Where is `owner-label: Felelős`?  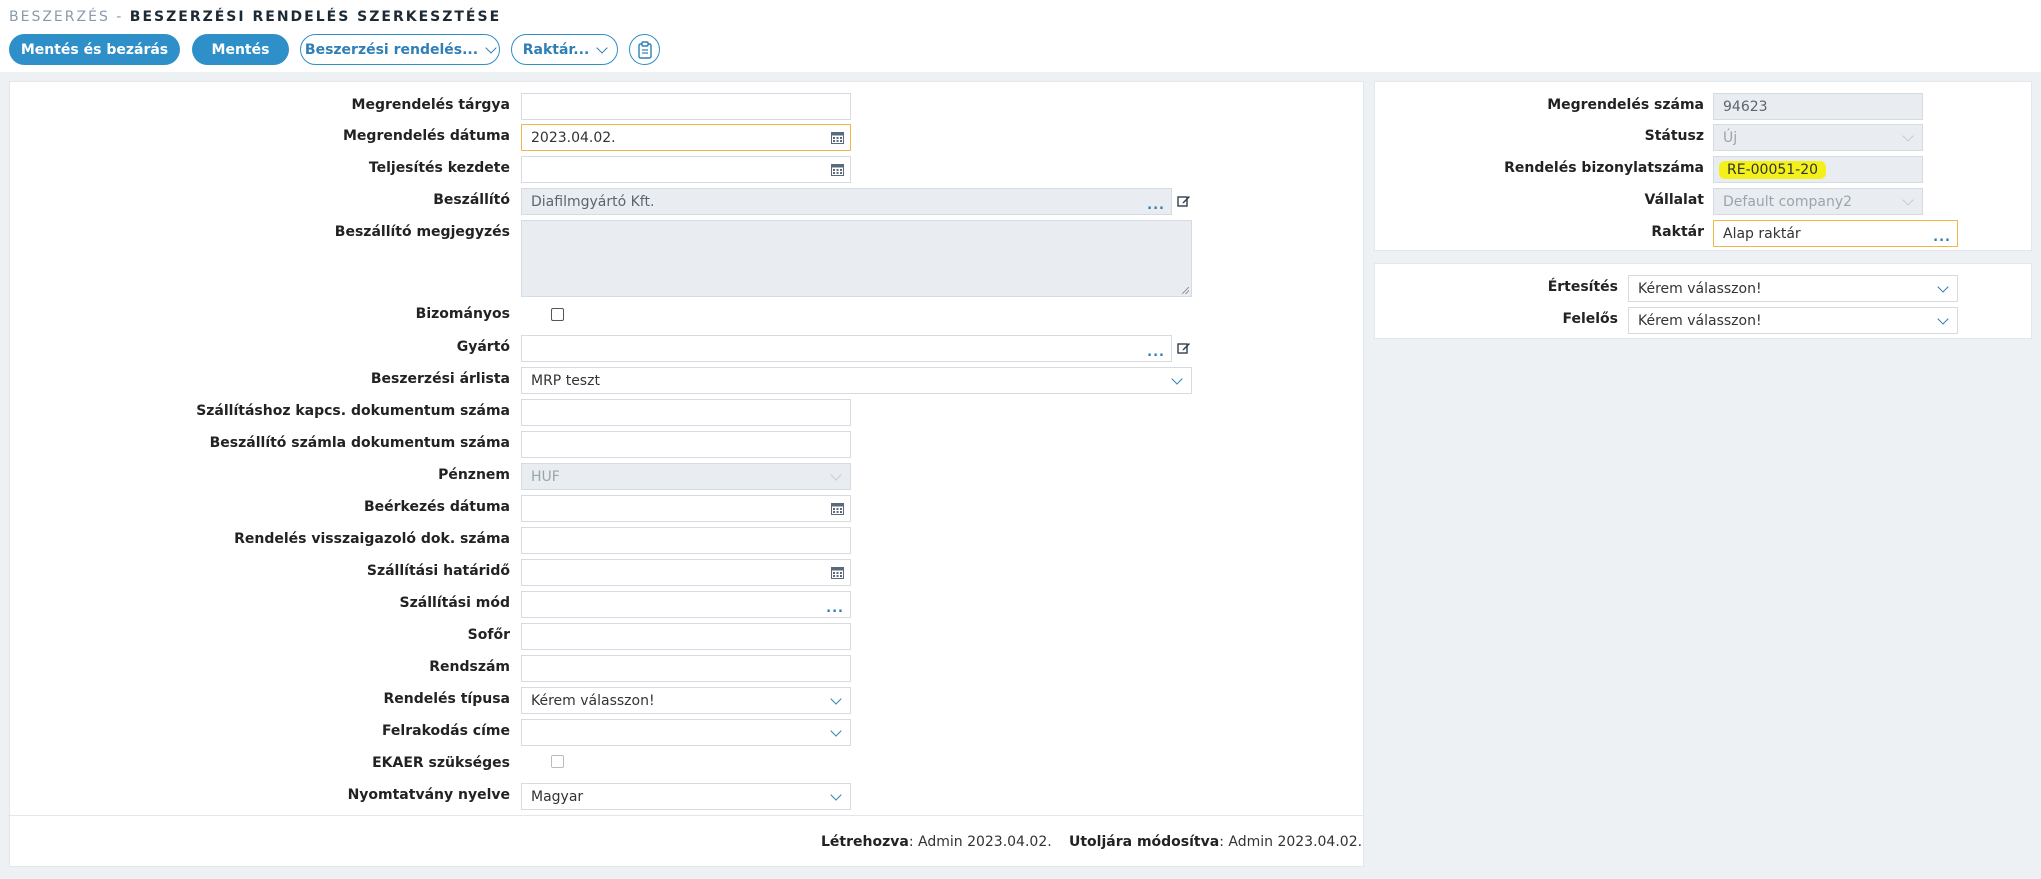
owner-label: Felelős is located at coordinates (1590, 319).